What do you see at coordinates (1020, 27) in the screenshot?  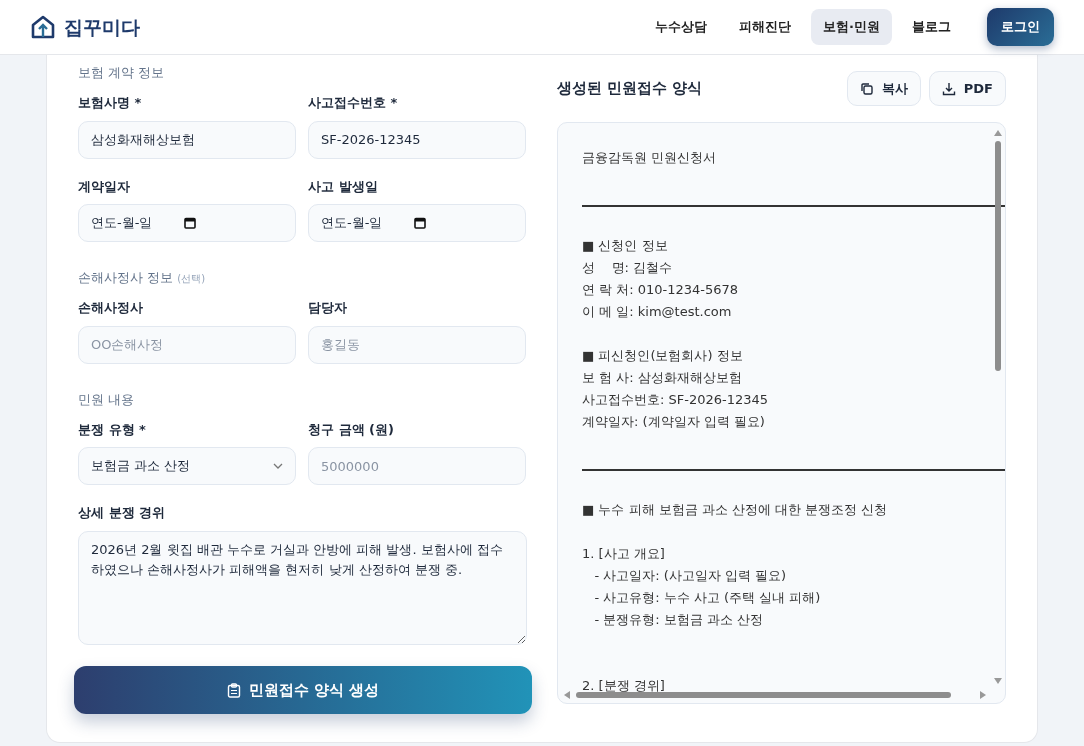 I see `login-button: 로그인` at bounding box center [1020, 27].